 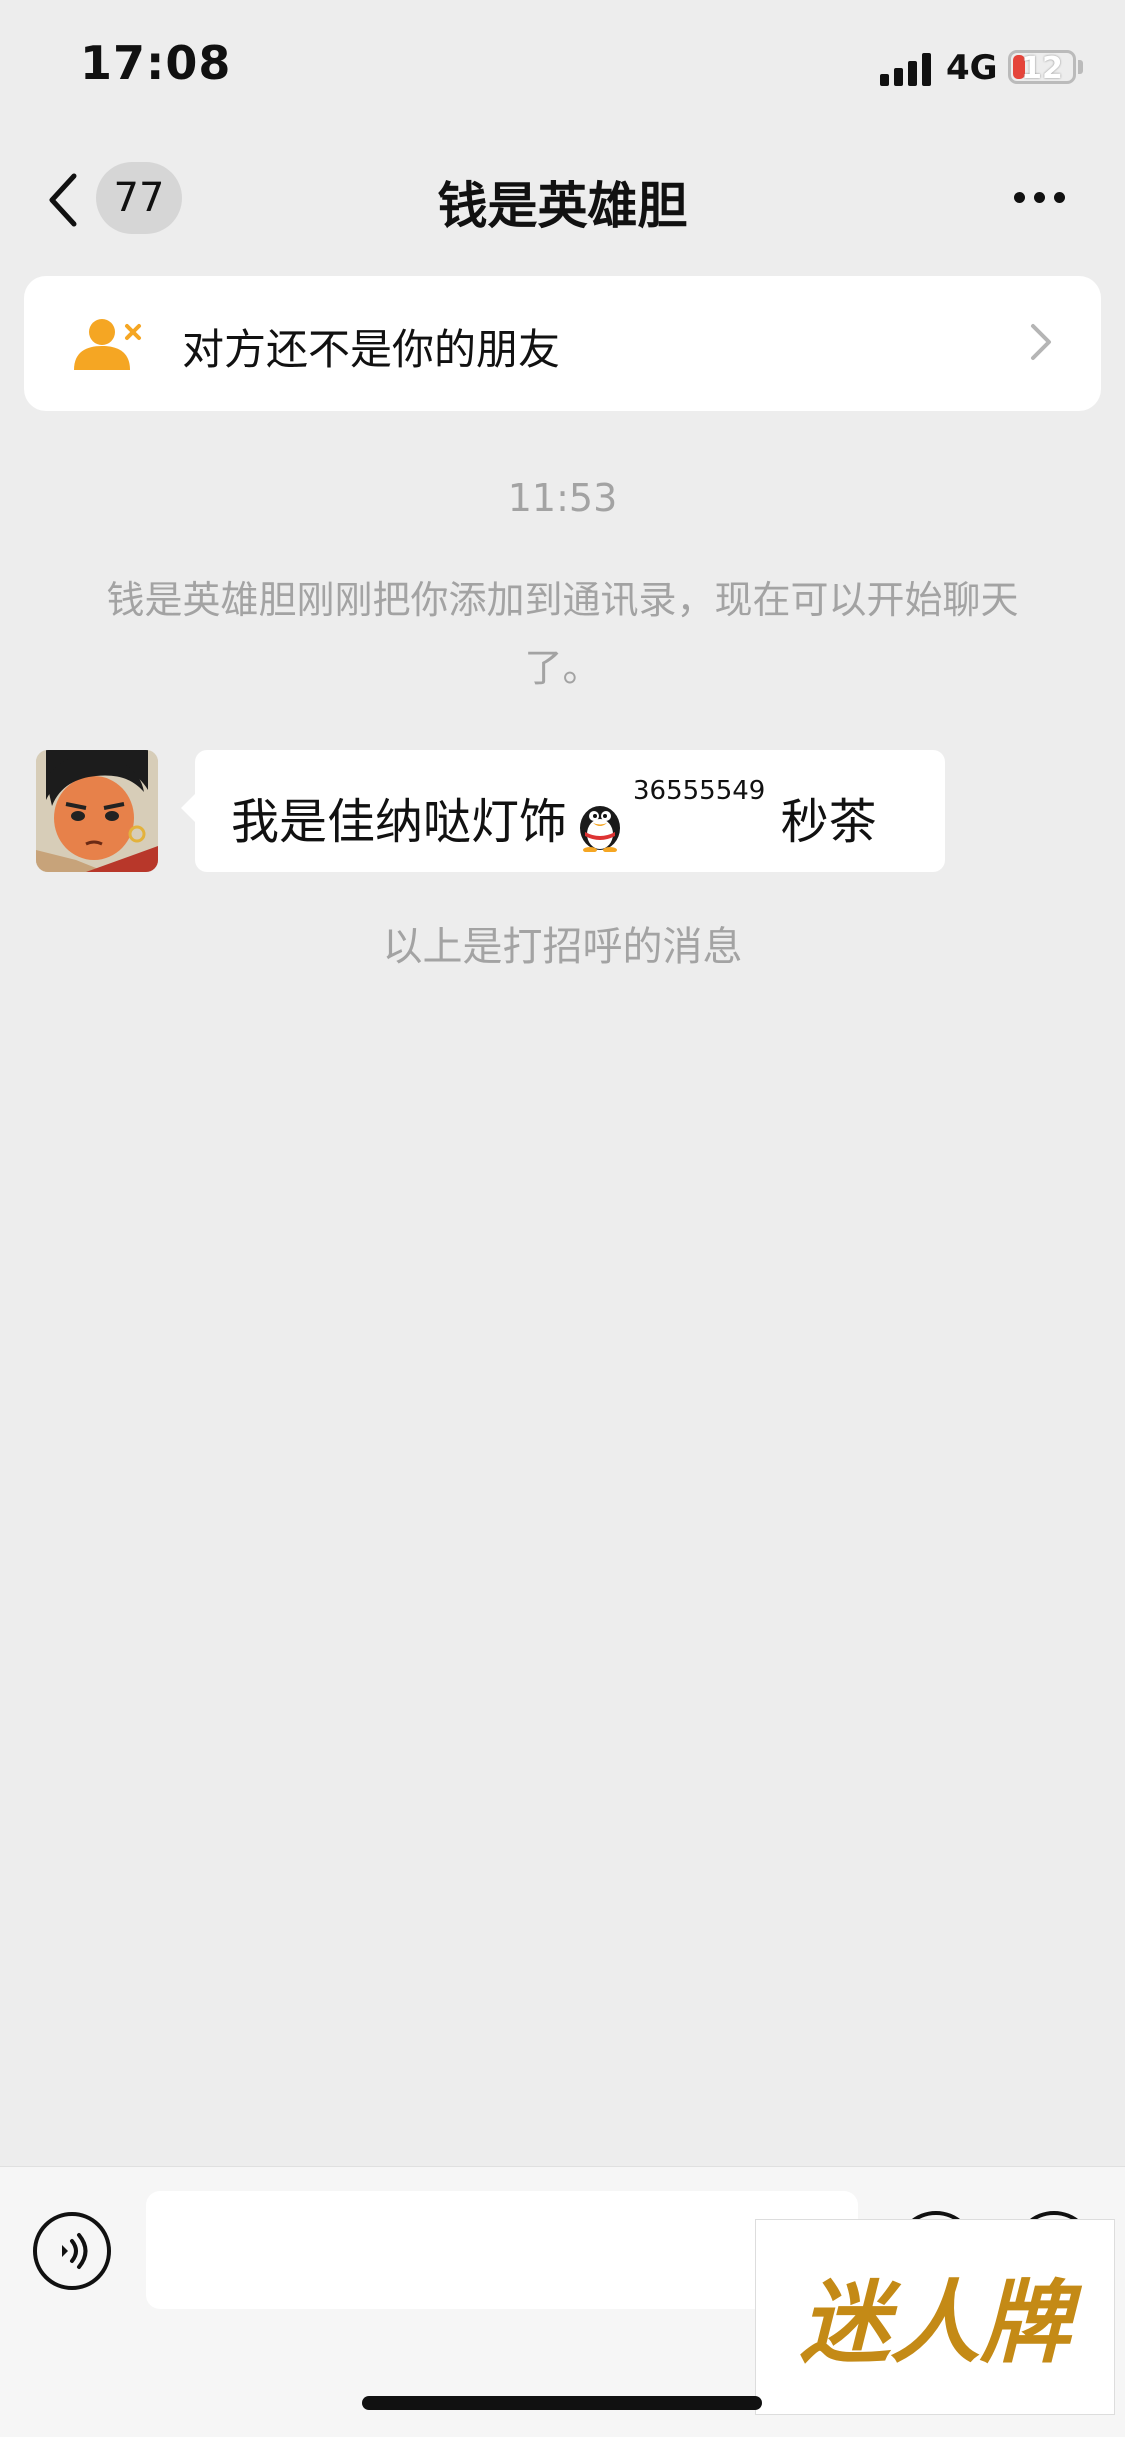 What do you see at coordinates (107, 344) in the screenshot?
I see `person-remove-icon` at bounding box center [107, 344].